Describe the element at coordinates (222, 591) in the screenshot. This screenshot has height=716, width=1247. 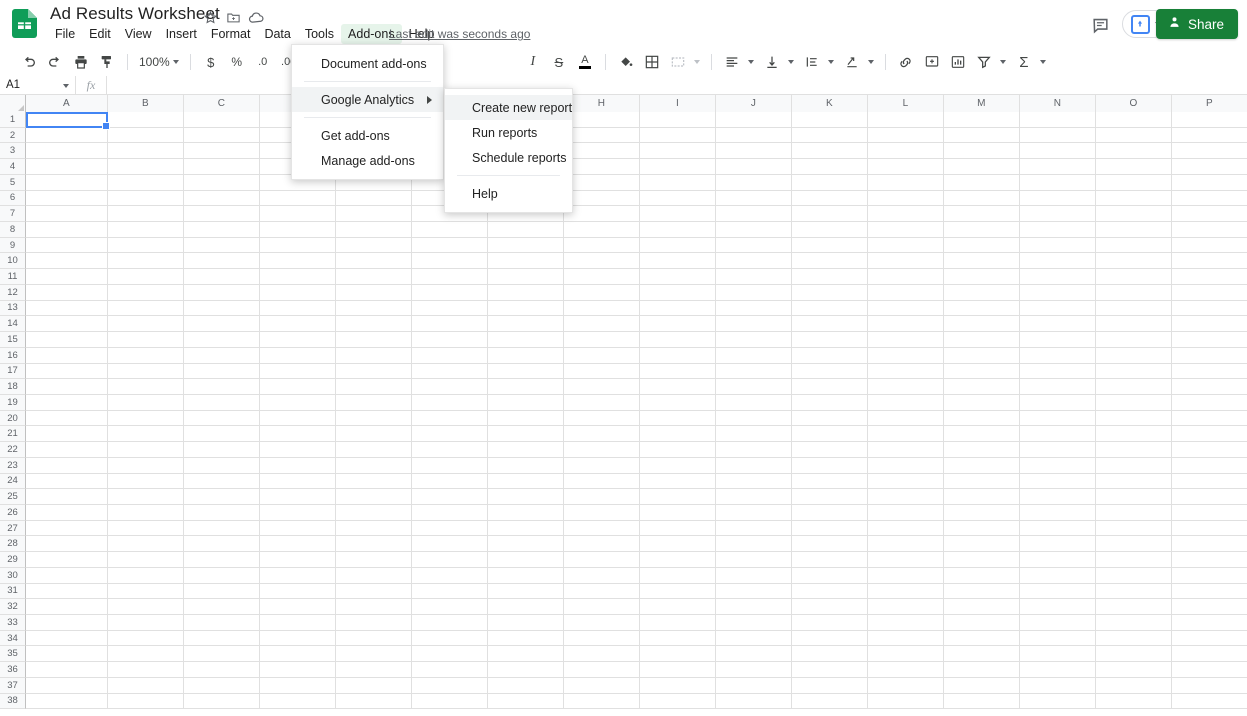
I see `cell-C31` at that location.